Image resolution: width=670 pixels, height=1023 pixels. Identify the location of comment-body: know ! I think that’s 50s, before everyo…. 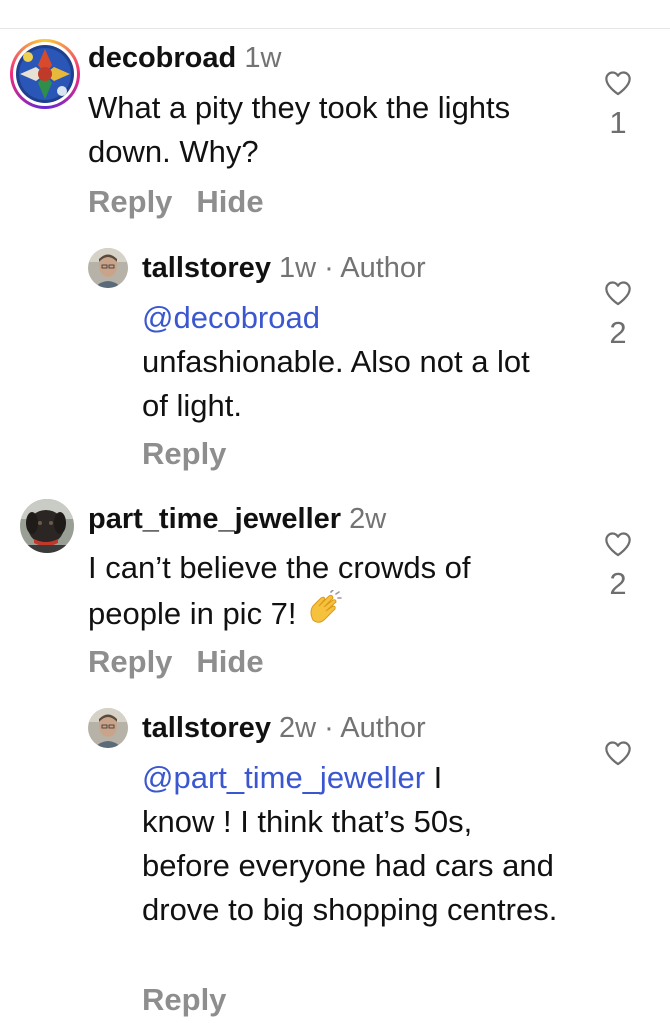
(350, 865).